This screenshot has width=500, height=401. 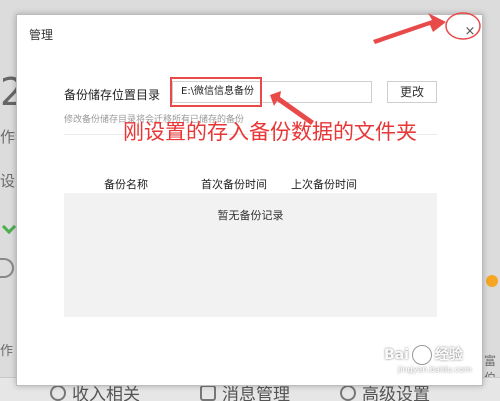 What do you see at coordinates (126, 184) in the screenshot?
I see `column-header-backup-name: 备份名称` at bounding box center [126, 184].